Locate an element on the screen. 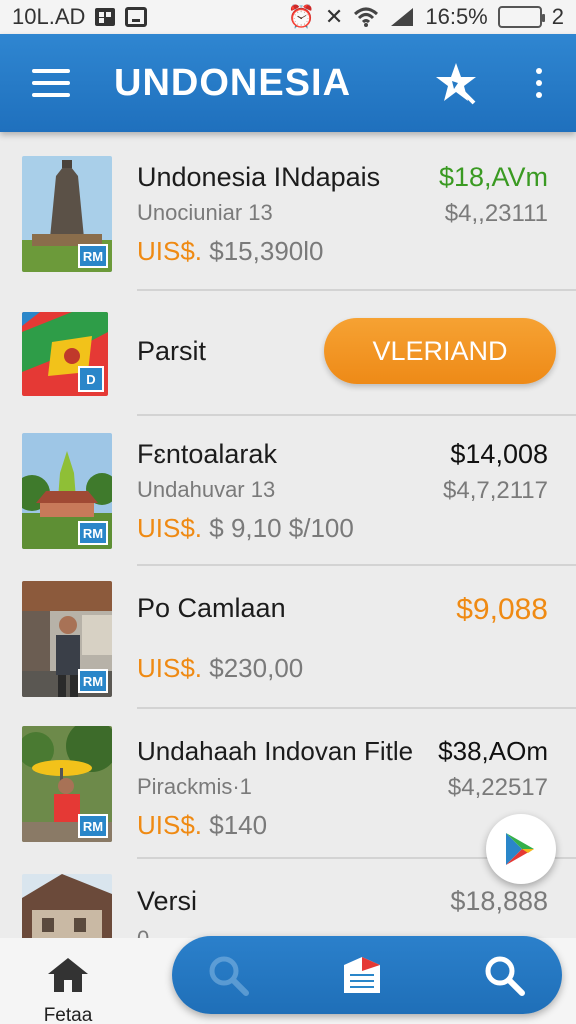 The image size is (576, 1024). listing-usd: UIS$. $230,00 is located at coordinates (220, 668).